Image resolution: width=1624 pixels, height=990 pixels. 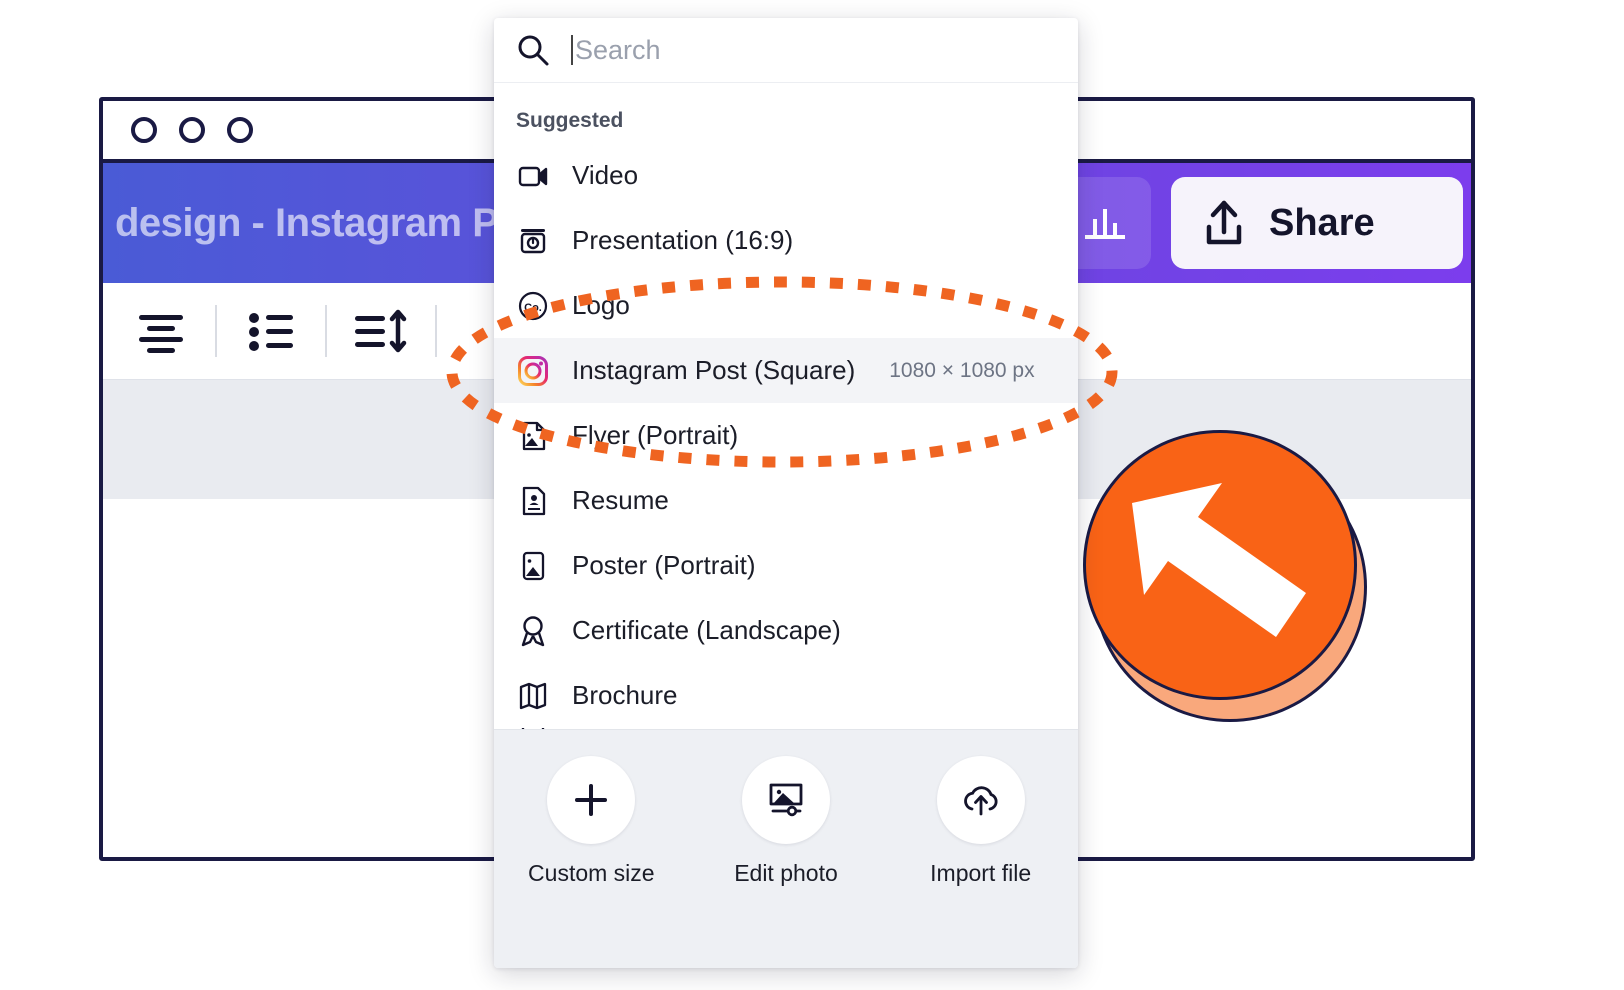 I want to click on resume-icon, so click(x=533, y=501).